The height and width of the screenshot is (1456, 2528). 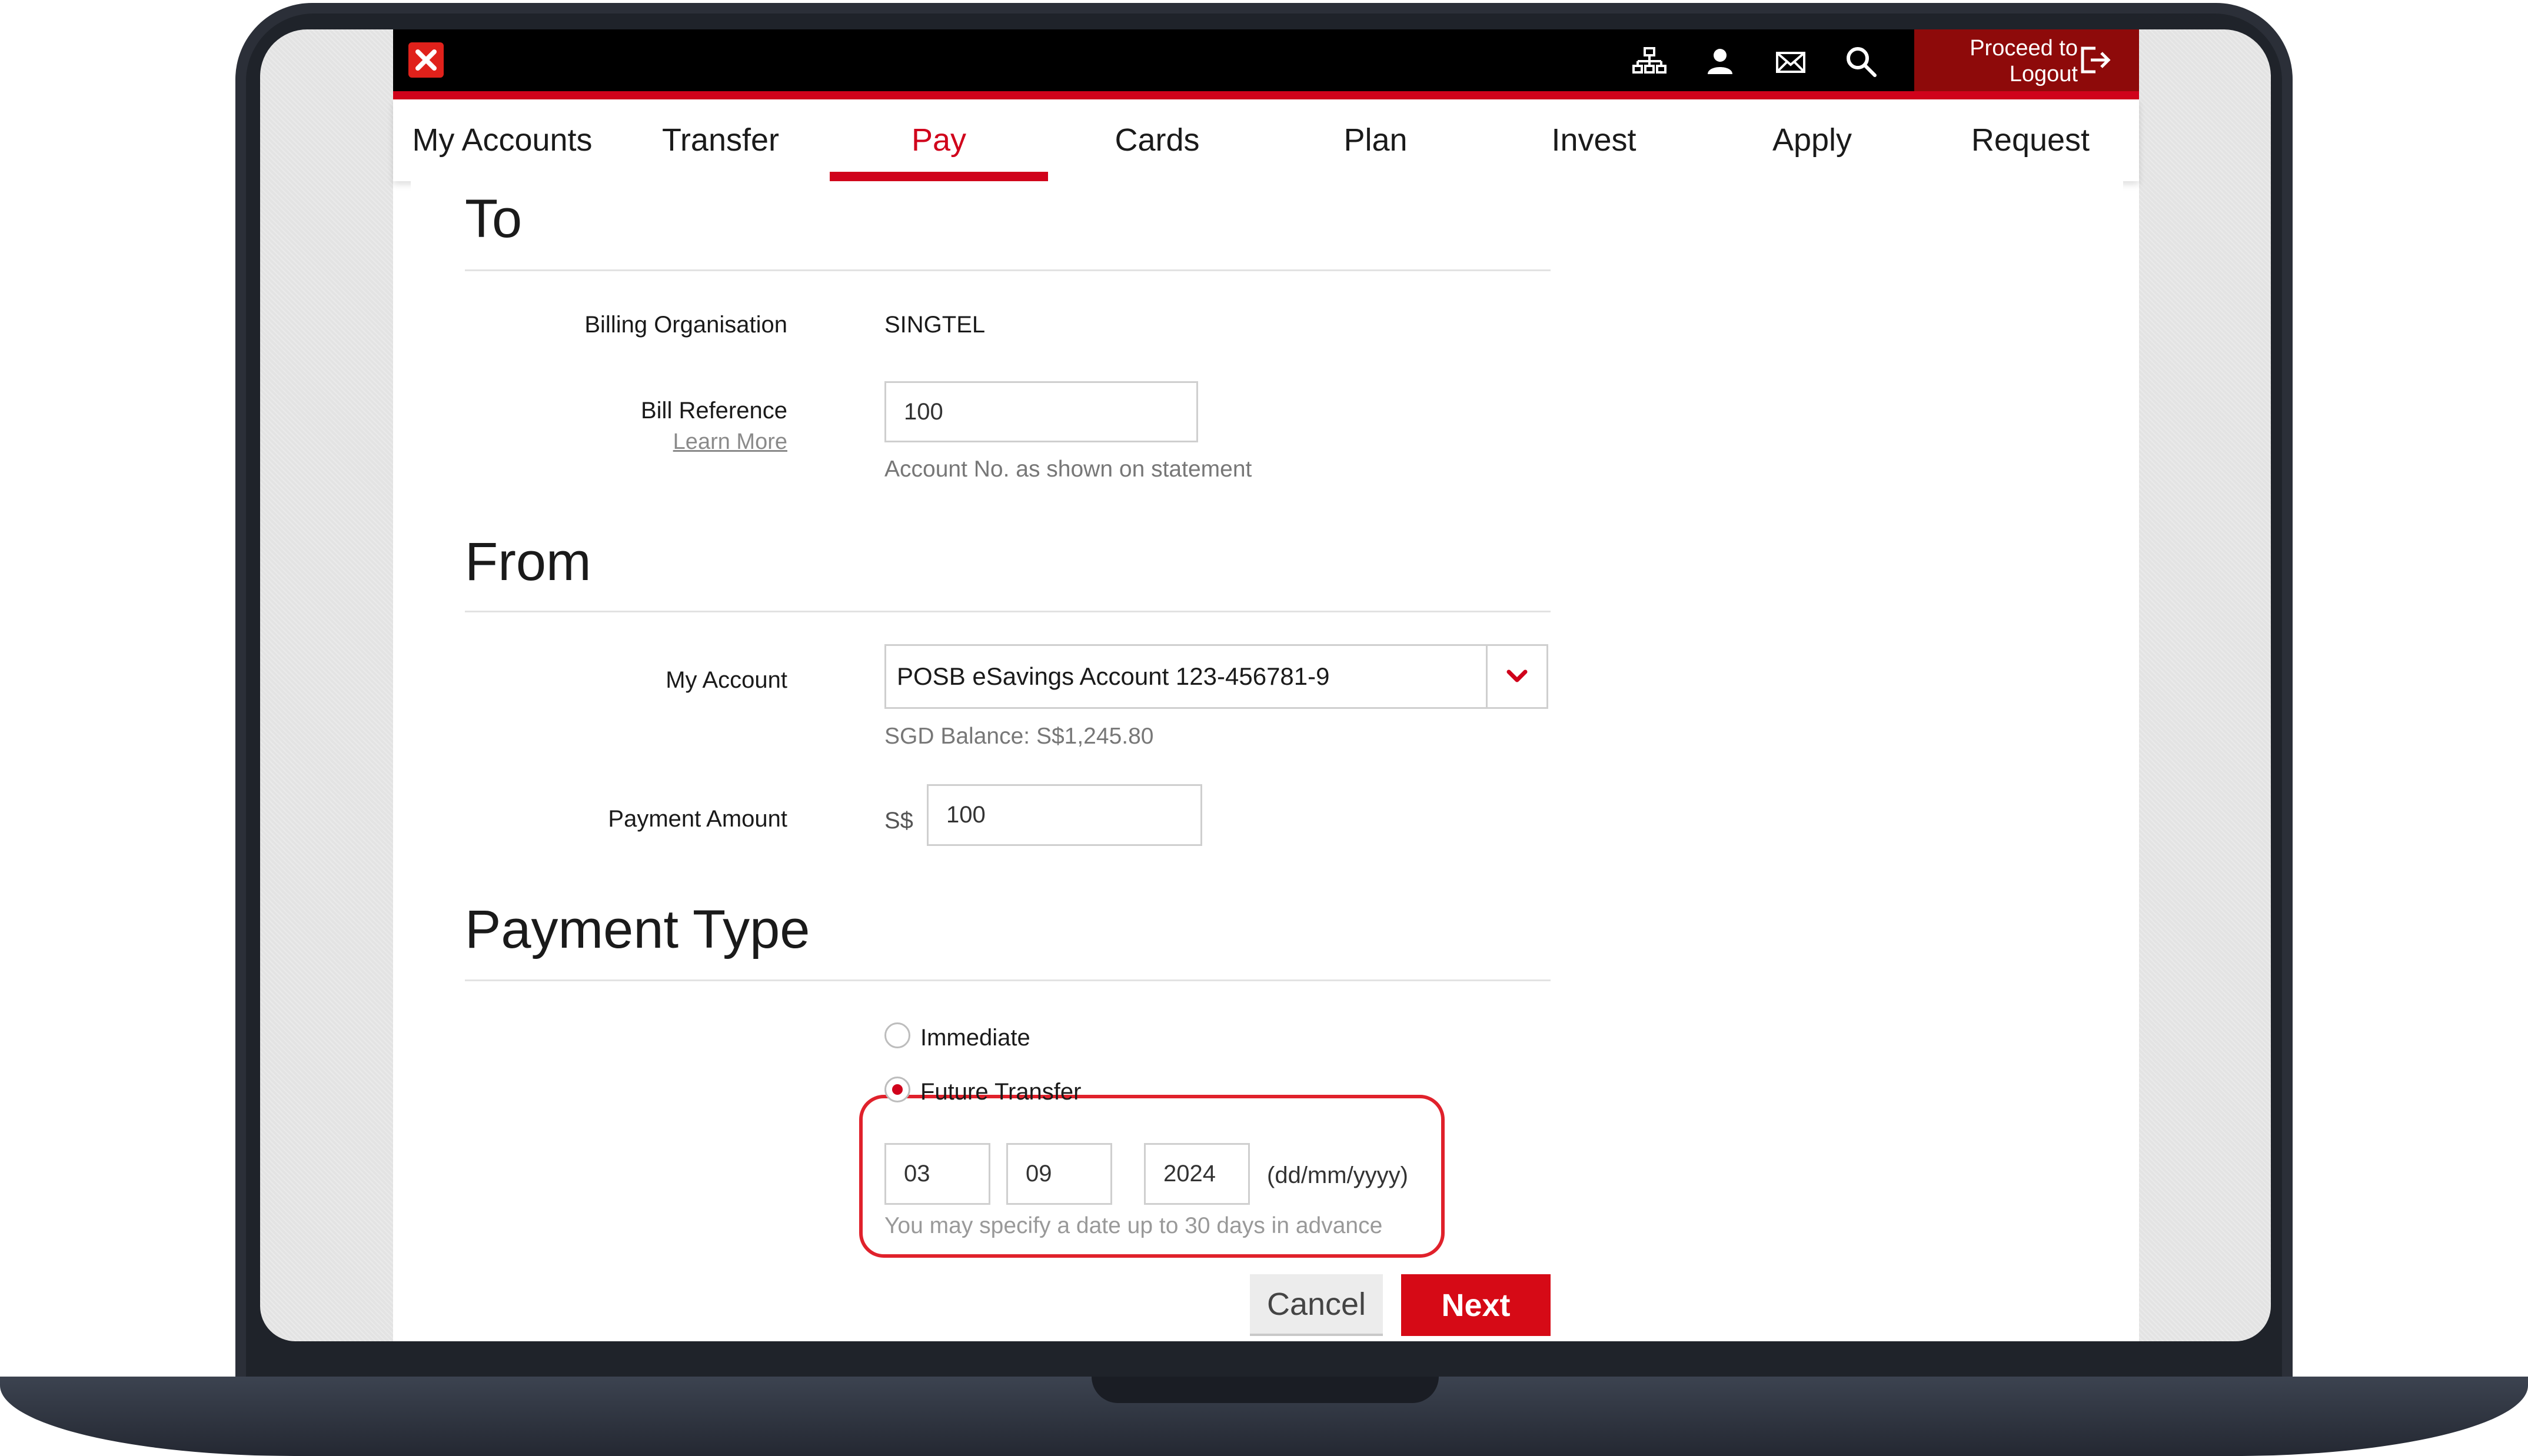 What do you see at coordinates (1019, 736) in the screenshot?
I see `sgd-balance: SGD Balance: S$1,245.80` at bounding box center [1019, 736].